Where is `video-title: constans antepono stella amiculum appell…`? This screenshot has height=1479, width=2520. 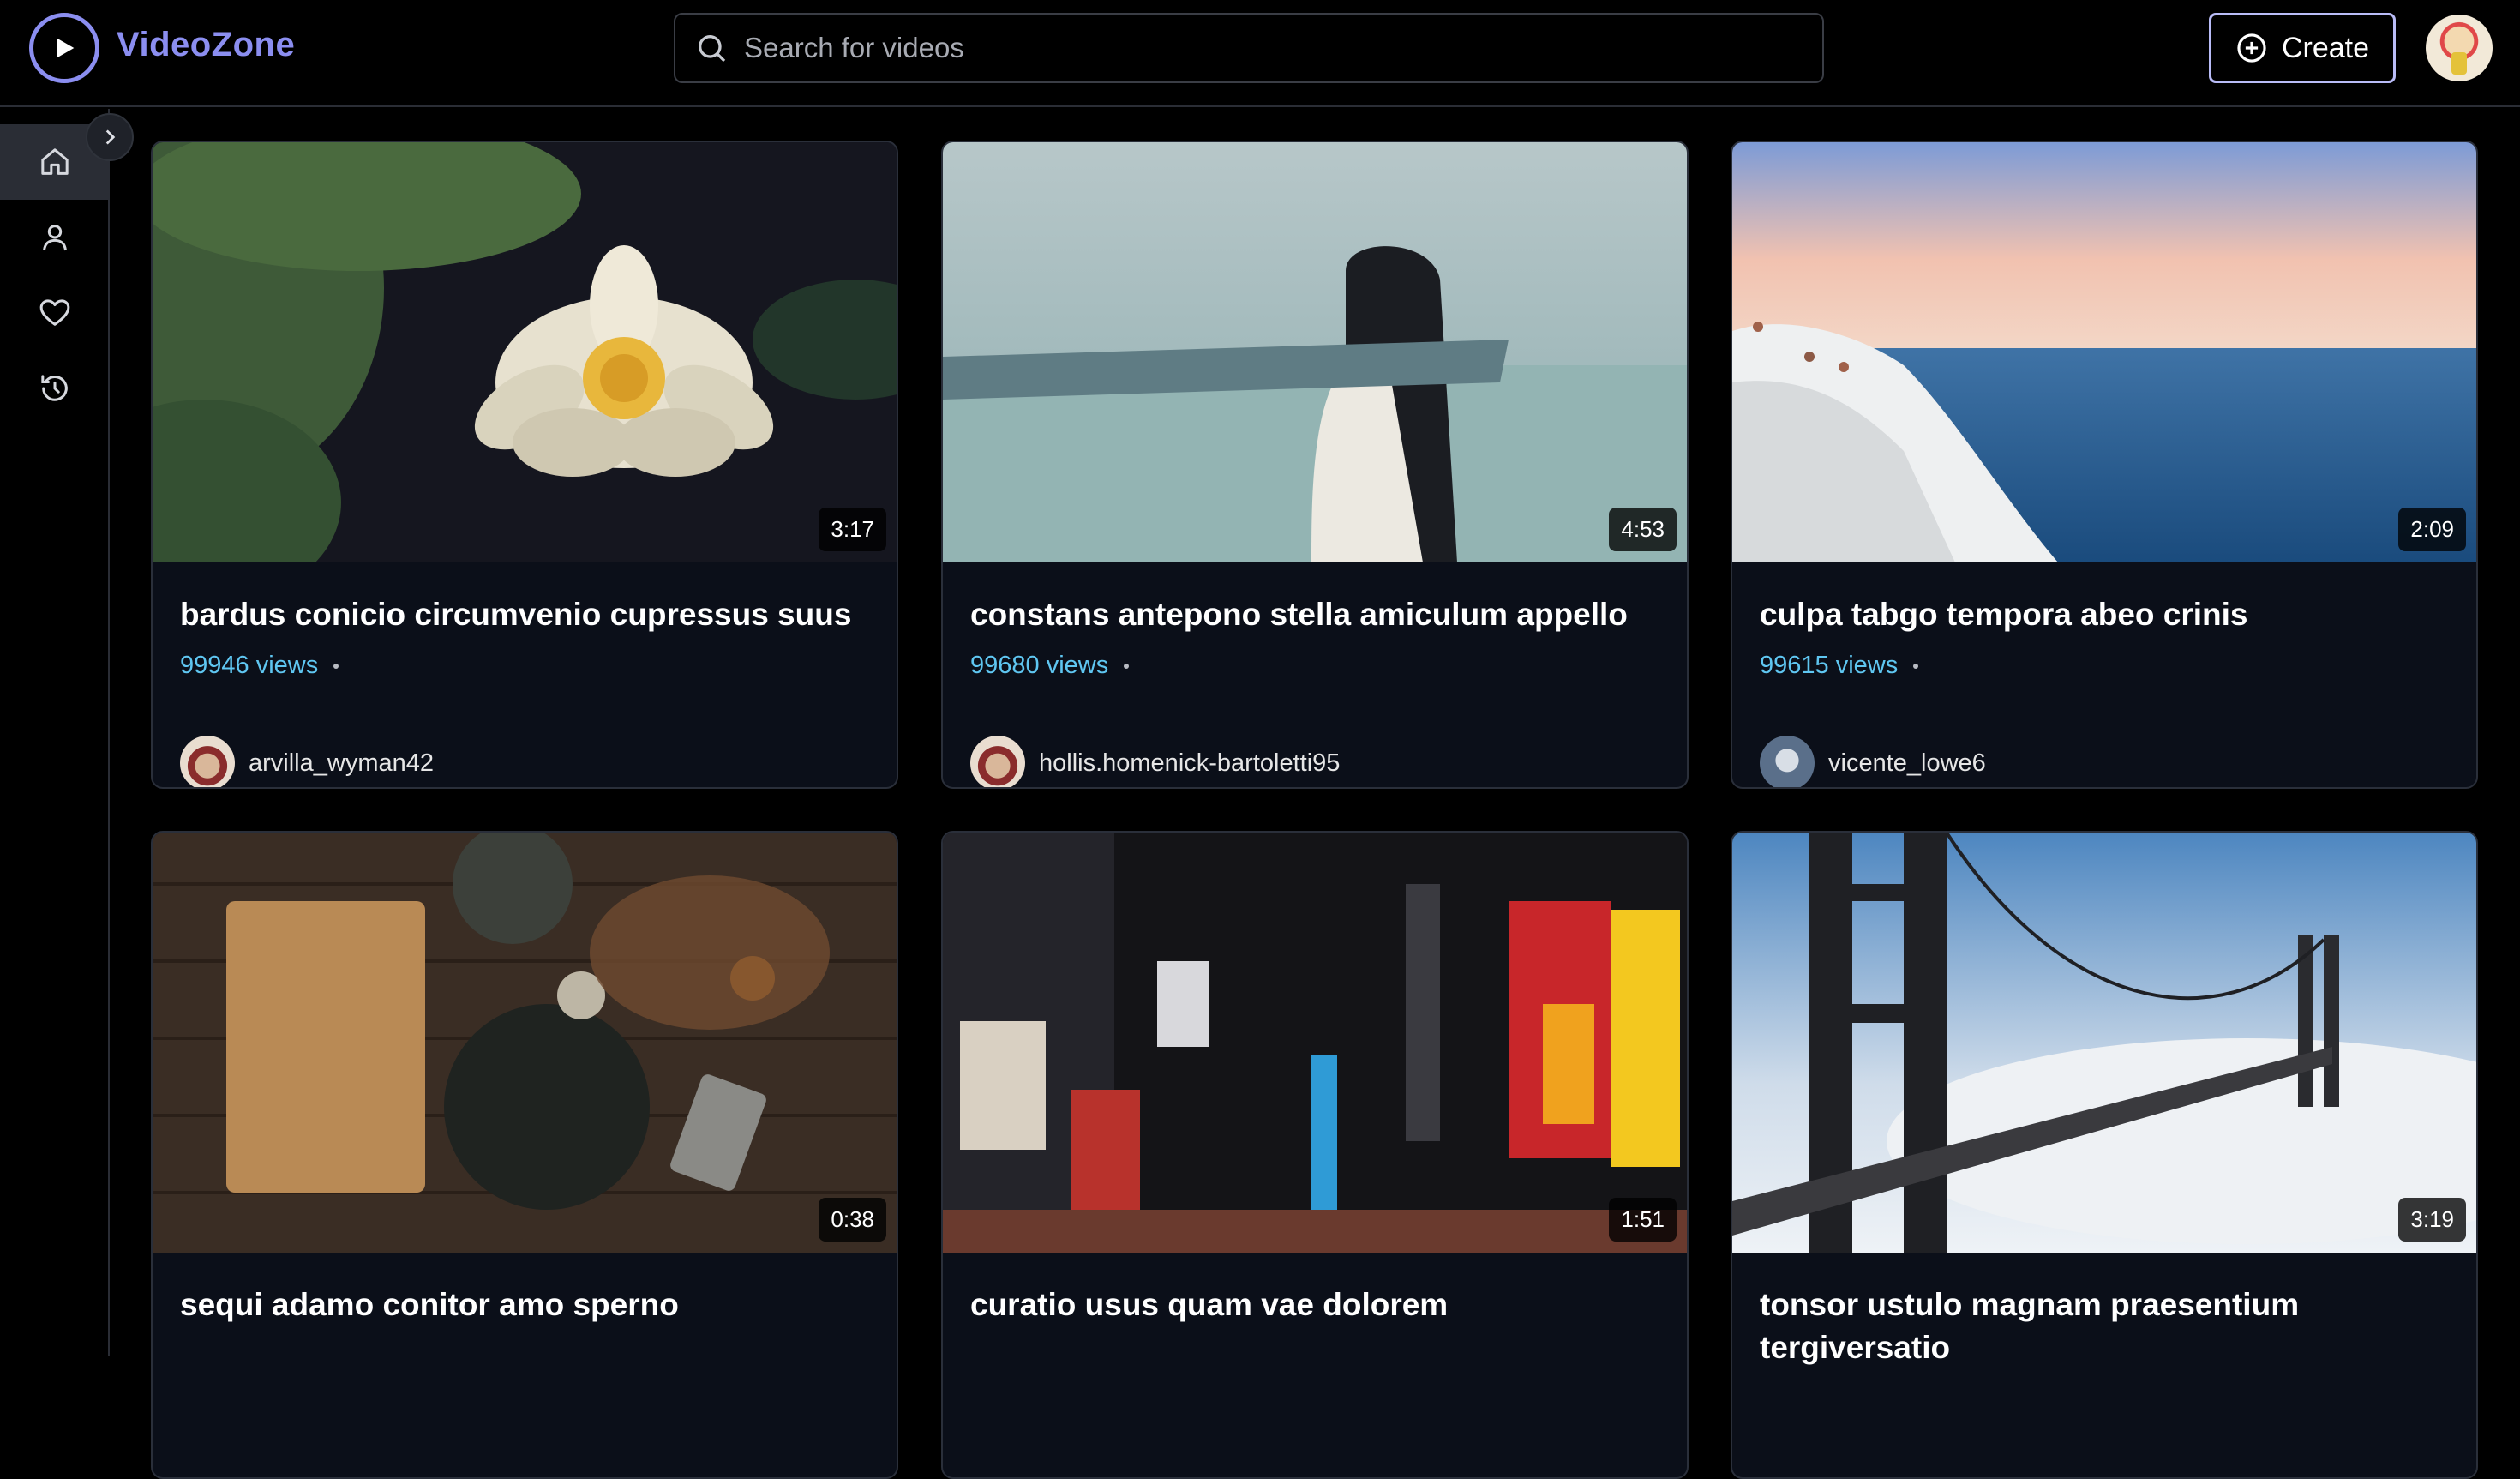
video-title: constans antepono stella amiculum appell… is located at coordinates (1317, 614).